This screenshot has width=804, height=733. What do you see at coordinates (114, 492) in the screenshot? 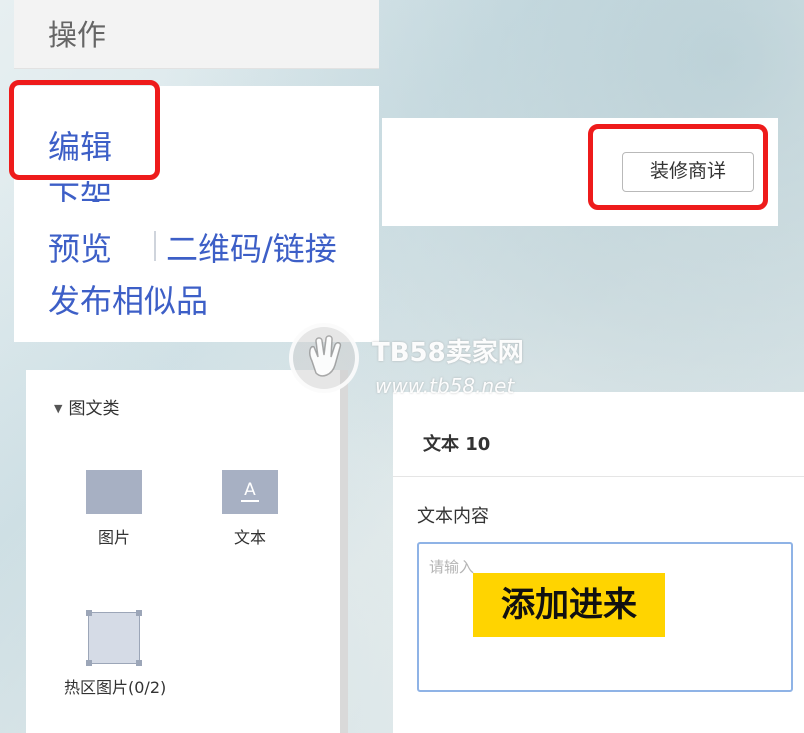
I see `image-icon` at bounding box center [114, 492].